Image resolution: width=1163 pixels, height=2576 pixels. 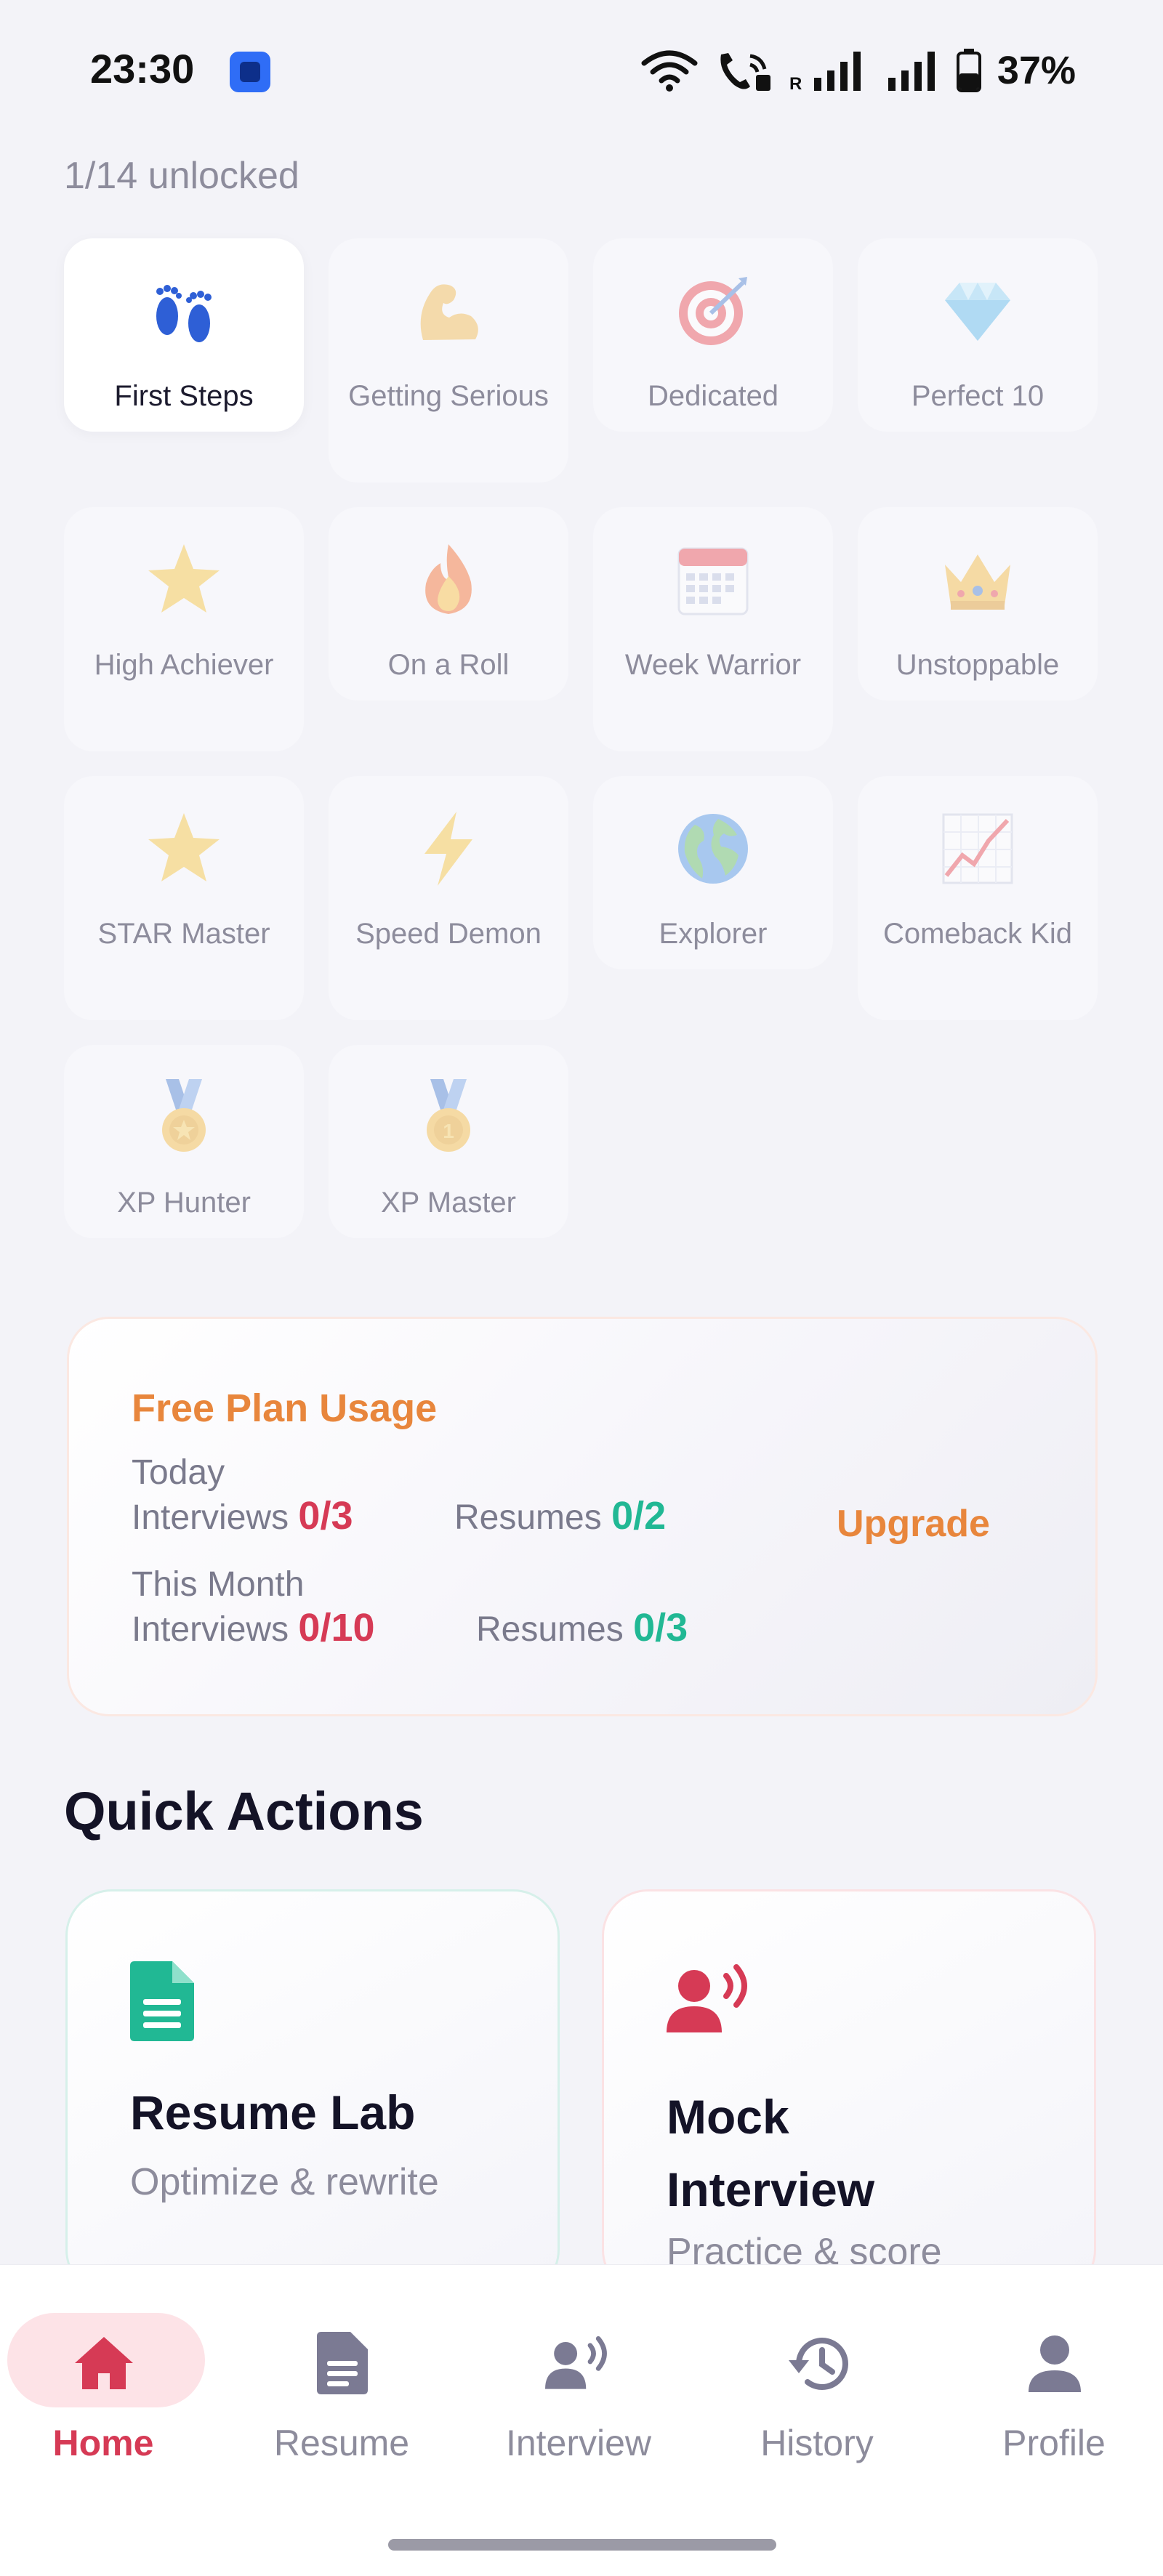 What do you see at coordinates (448, 1131) in the screenshot?
I see `svg-text: 1` at bounding box center [448, 1131].